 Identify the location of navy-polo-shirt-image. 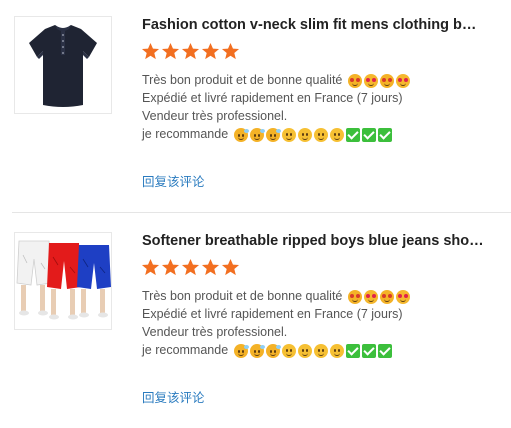
(63, 65).